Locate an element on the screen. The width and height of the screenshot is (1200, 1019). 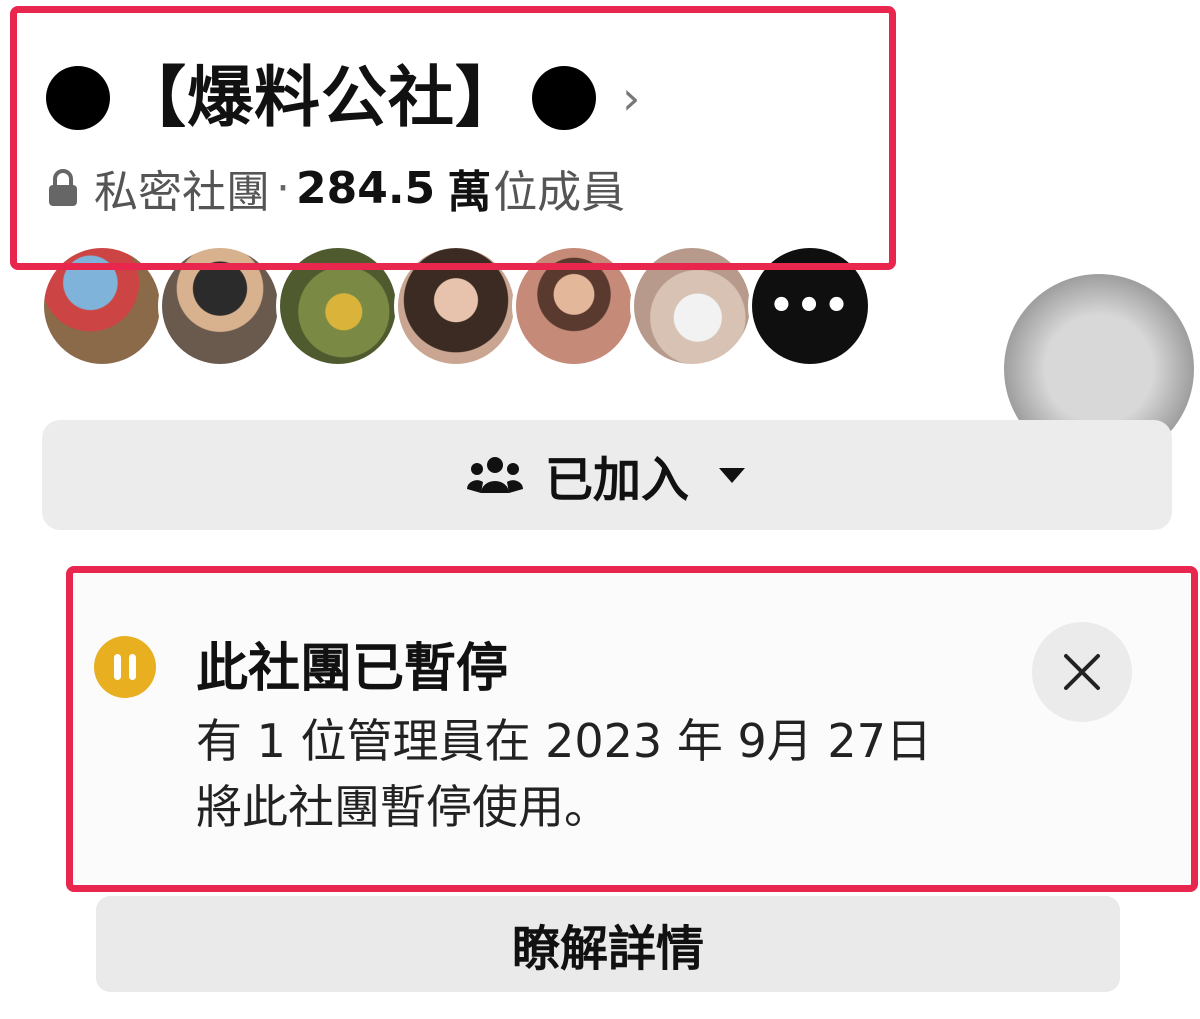
caret-down-icon is located at coordinates (732, 475).